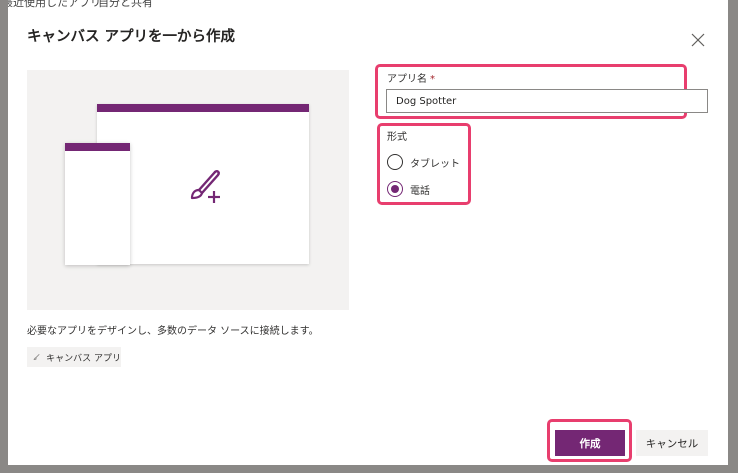  What do you see at coordinates (435, 164) in the screenshot?
I see `format-option-tablet-label: タブレット` at bounding box center [435, 164].